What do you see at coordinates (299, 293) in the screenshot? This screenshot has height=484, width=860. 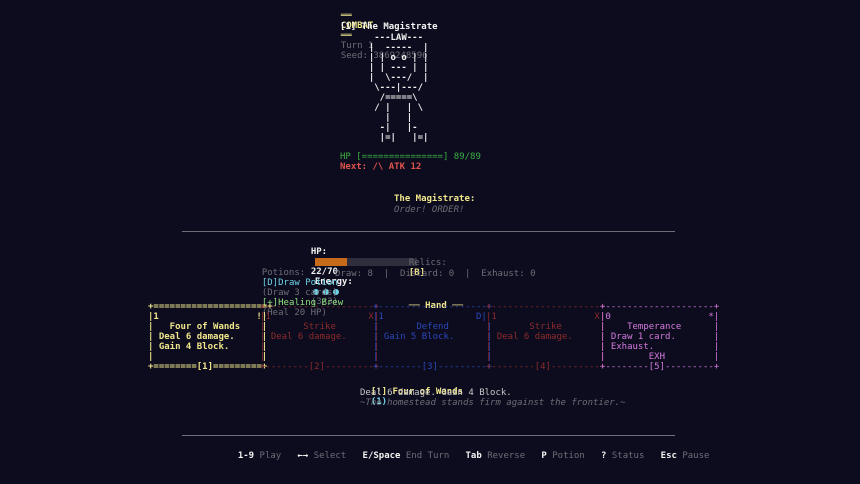 I see `potion-1-desc: (Draw 3 cards)` at bounding box center [299, 293].